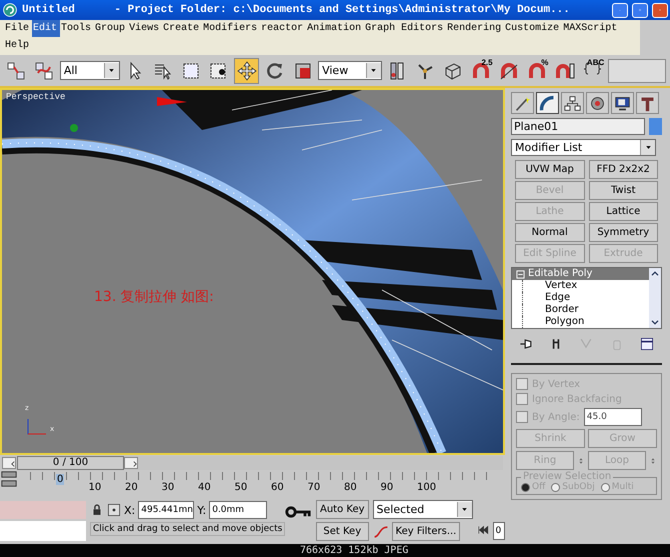 This screenshot has height=557, width=670. Describe the element at coordinates (95, 487) in the screenshot. I see `frame-number: 10` at that location.